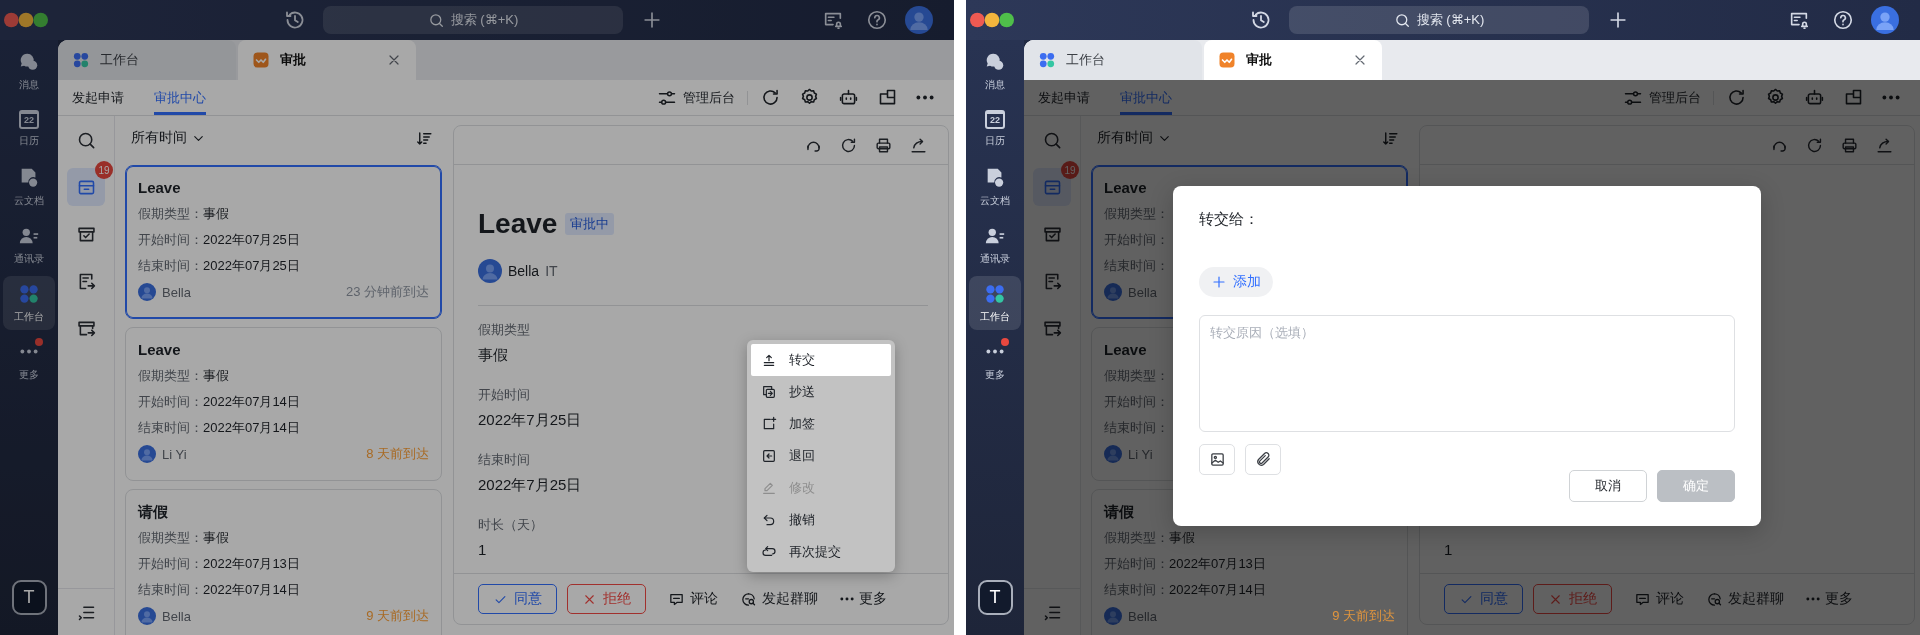  Describe the element at coordinates (995, 119) in the screenshot. I see `calendar-icon: 22` at that location.